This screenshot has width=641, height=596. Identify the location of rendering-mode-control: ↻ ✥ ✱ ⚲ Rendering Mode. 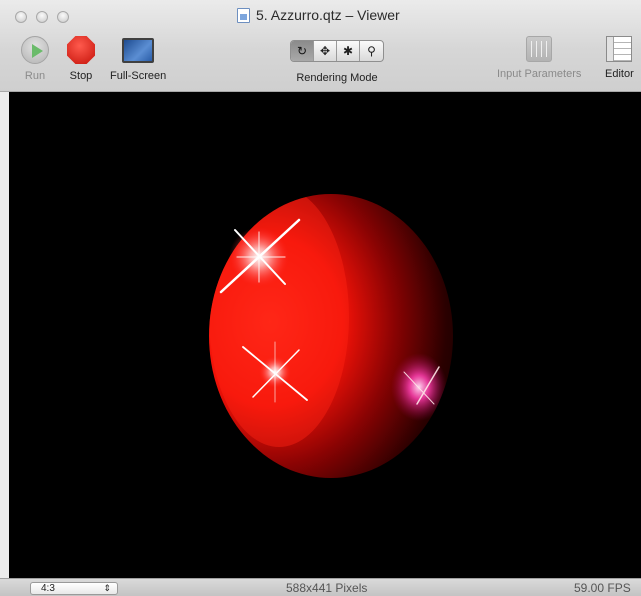
(337, 60).